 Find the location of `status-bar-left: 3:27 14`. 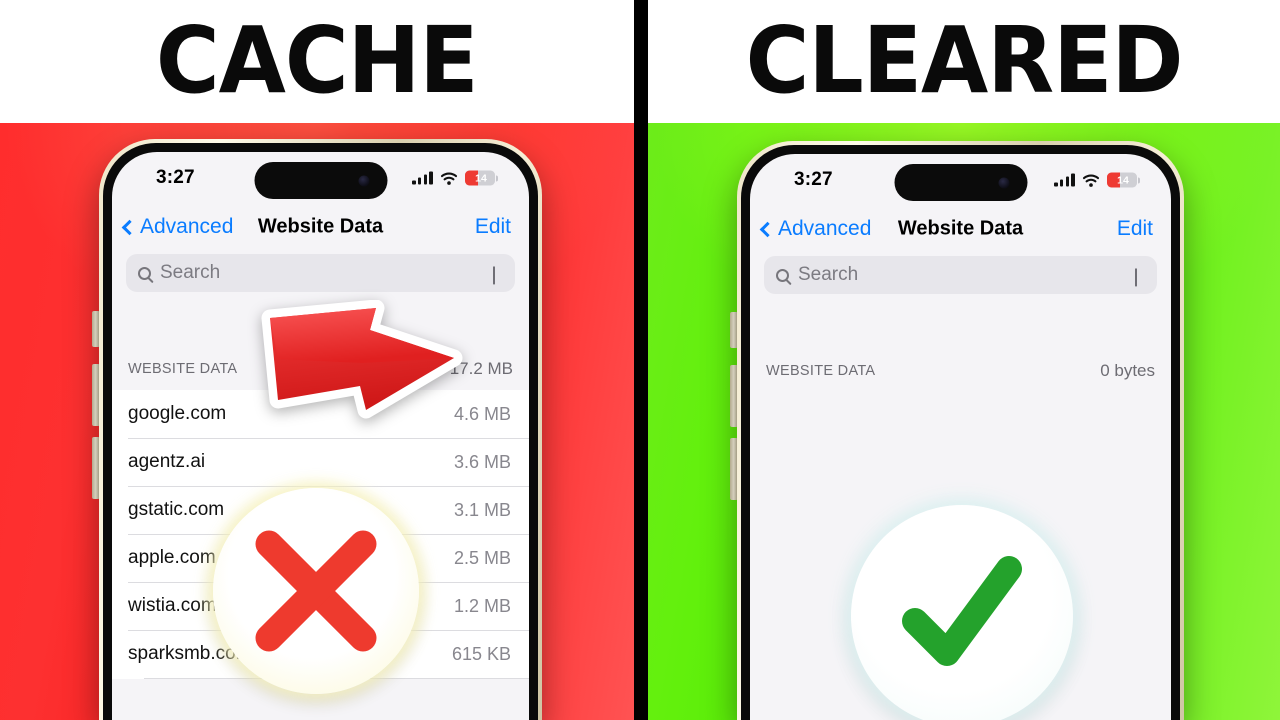

status-bar-left: 3:27 14 is located at coordinates (320, 178).